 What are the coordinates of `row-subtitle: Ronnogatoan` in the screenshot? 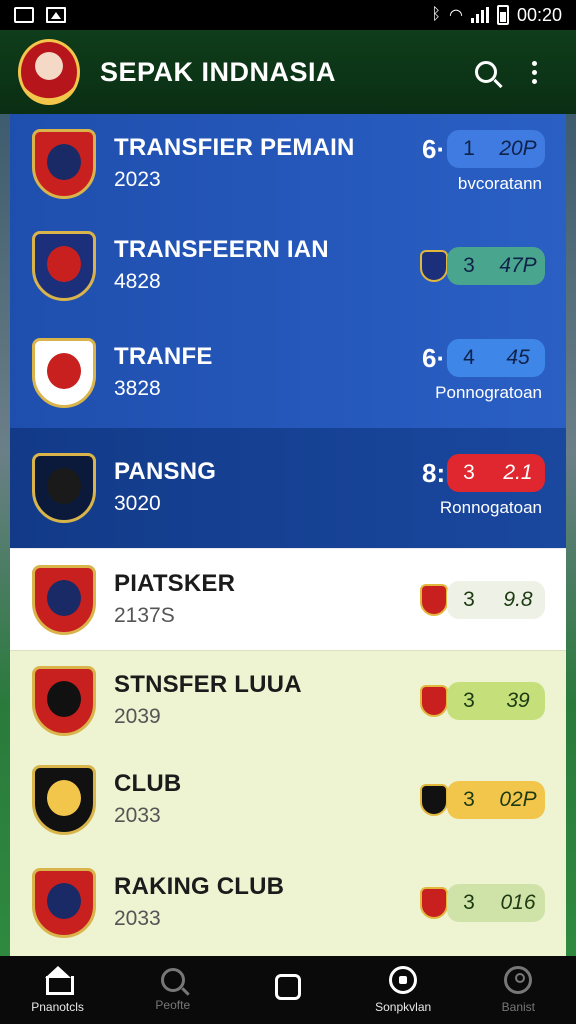 It's located at (490, 507).